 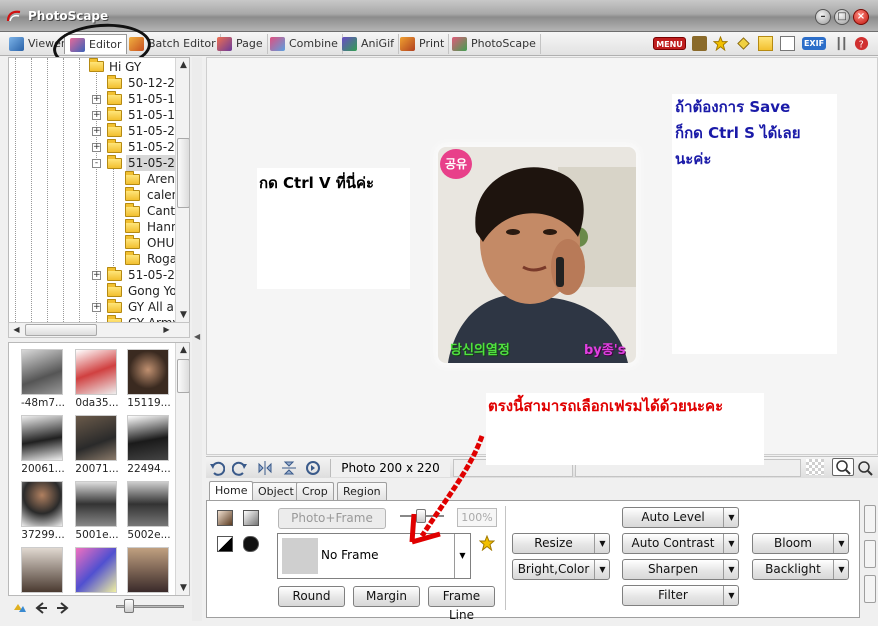 What do you see at coordinates (37, 44) in the screenshot?
I see `tab-viewer: Viewer` at bounding box center [37, 44].